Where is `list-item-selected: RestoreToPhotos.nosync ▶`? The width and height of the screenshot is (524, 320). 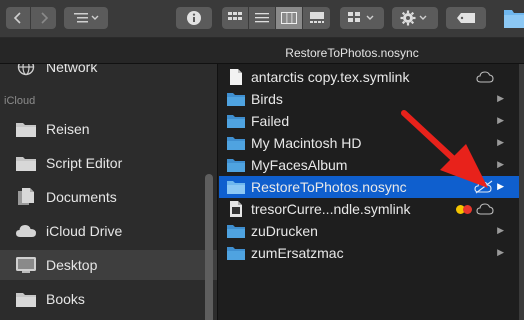 list-item-selected: RestoreToPhotos.nosync ▶ is located at coordinates (371, 187).